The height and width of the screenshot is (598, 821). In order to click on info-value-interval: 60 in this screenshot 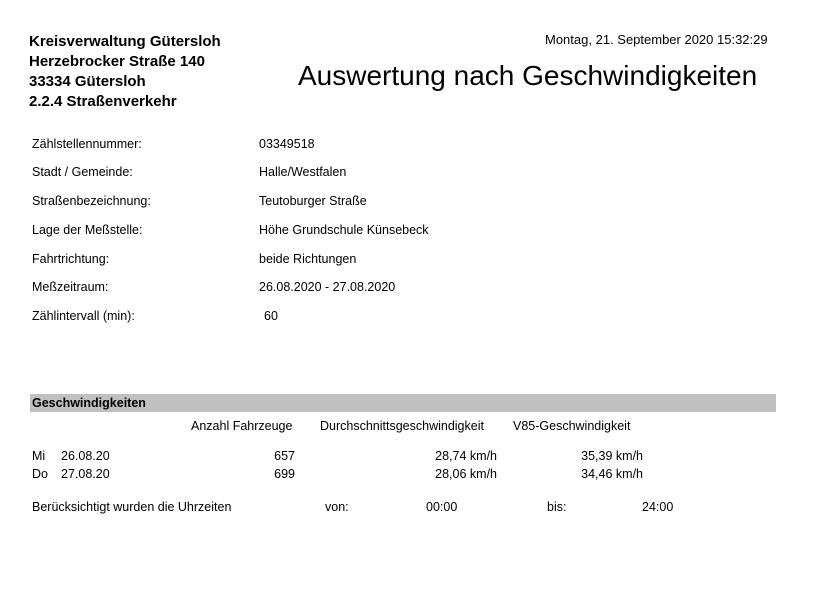, I will do `click(271, 316)`.